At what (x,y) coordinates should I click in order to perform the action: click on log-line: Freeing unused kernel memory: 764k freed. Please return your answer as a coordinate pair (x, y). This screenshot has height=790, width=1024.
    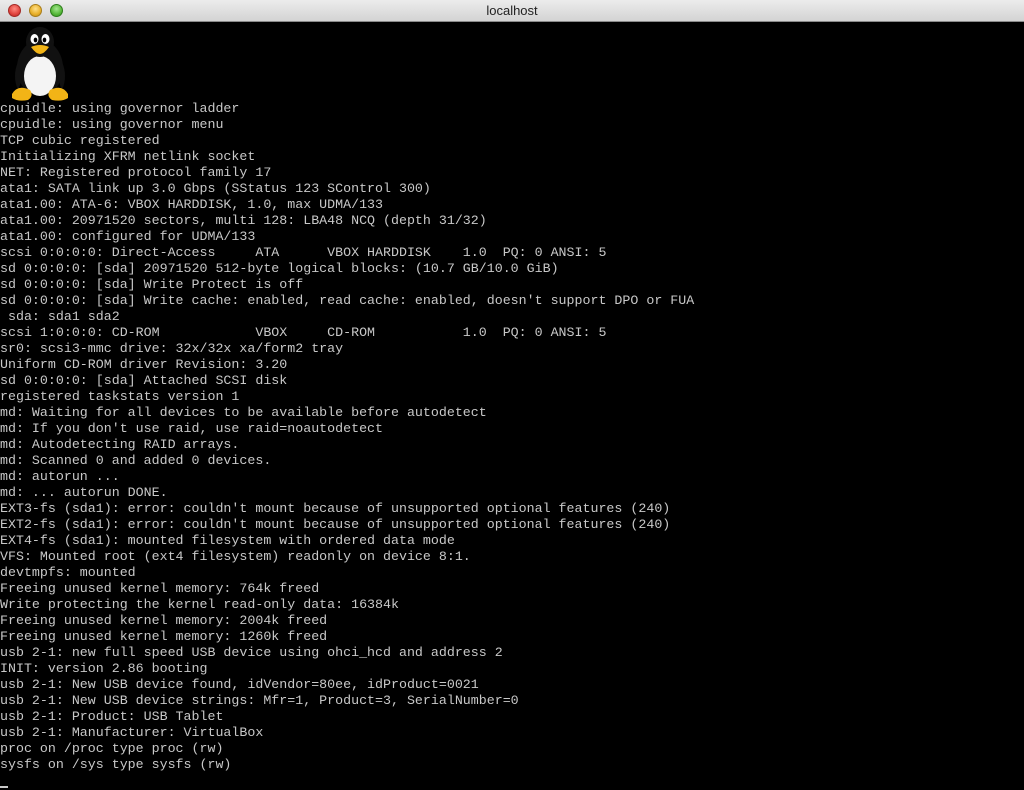
    Looking at the image, I should click on (160, 588).